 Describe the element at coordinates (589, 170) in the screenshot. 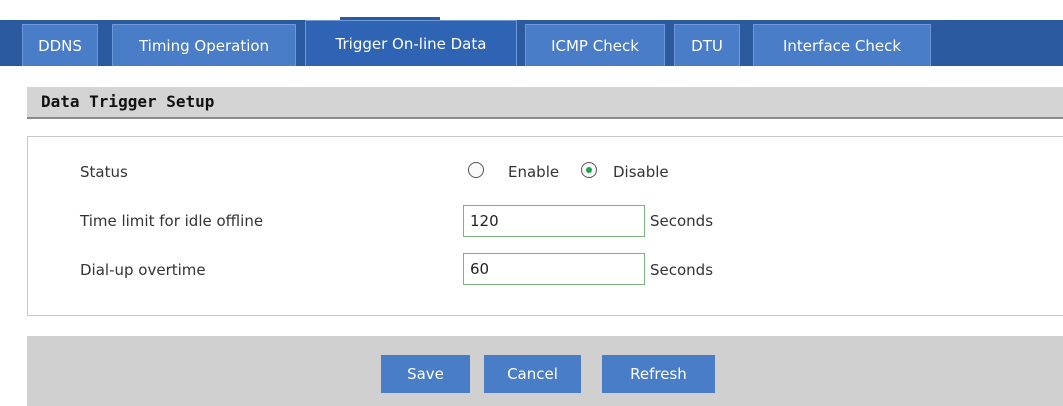

I see `disable-radio` at that location.